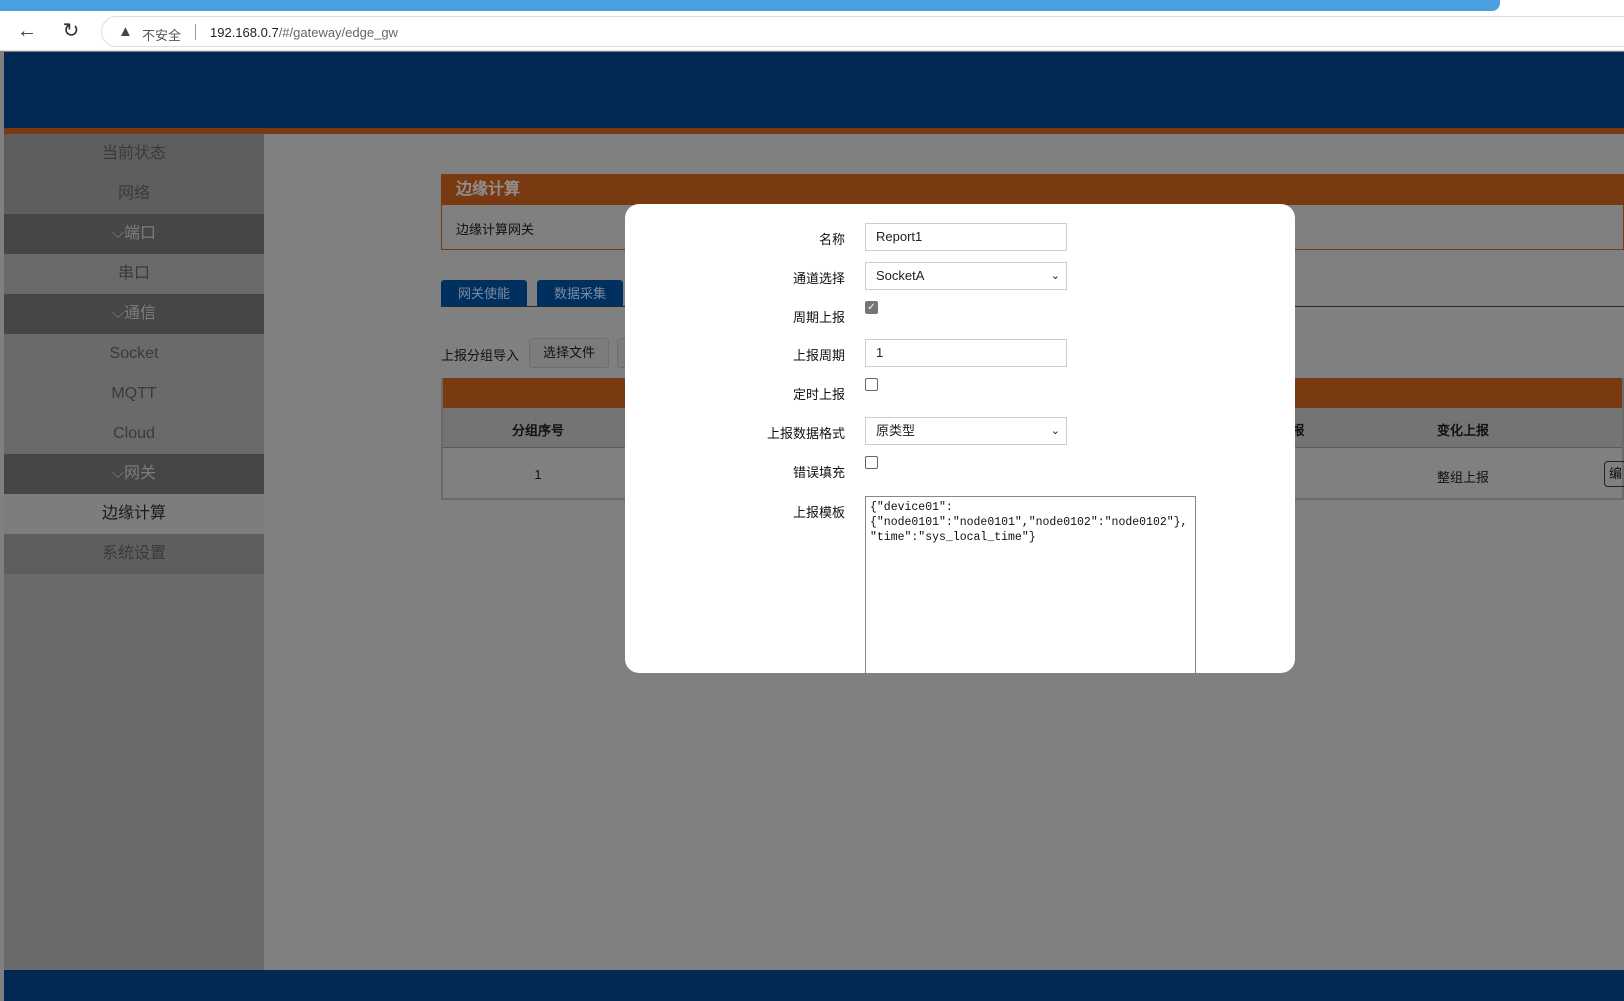 This screenshot has height=1001, width=1624. I want to click on address-bar: ▲ 不安全 192.168.0.7/#/gateway/edge_gw, so click(862, 31).